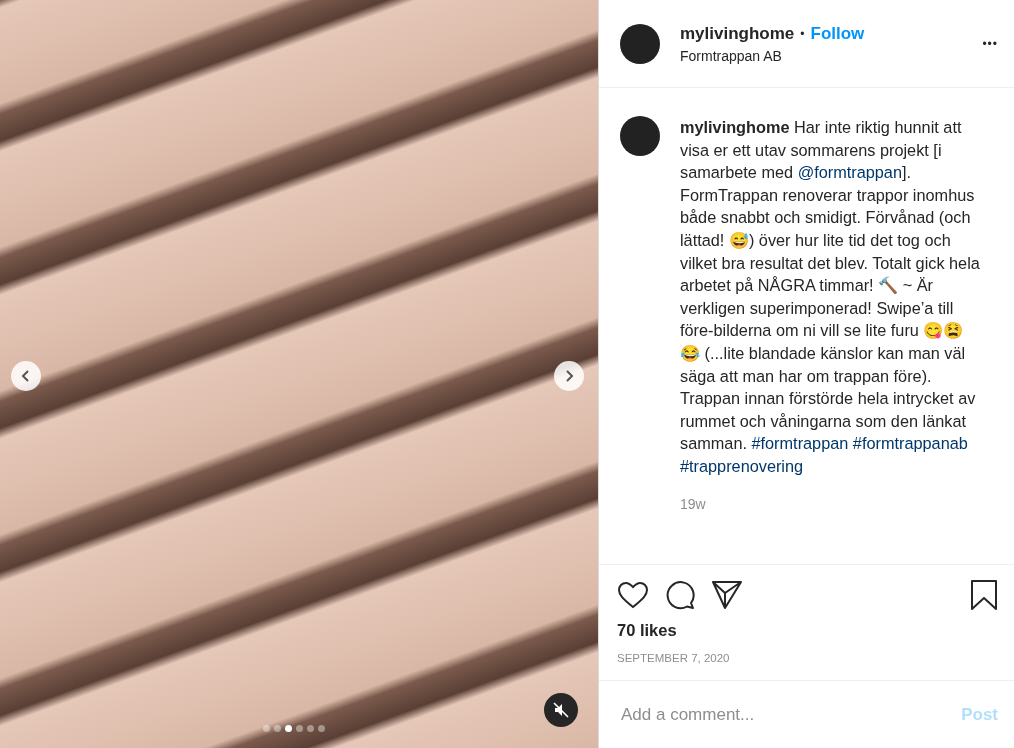 This screenshot has height=748, width=1014. Describe the element at coordinates (800, 443) in the screenshot. I see `hashtag-link: #formtrappan` at that location.